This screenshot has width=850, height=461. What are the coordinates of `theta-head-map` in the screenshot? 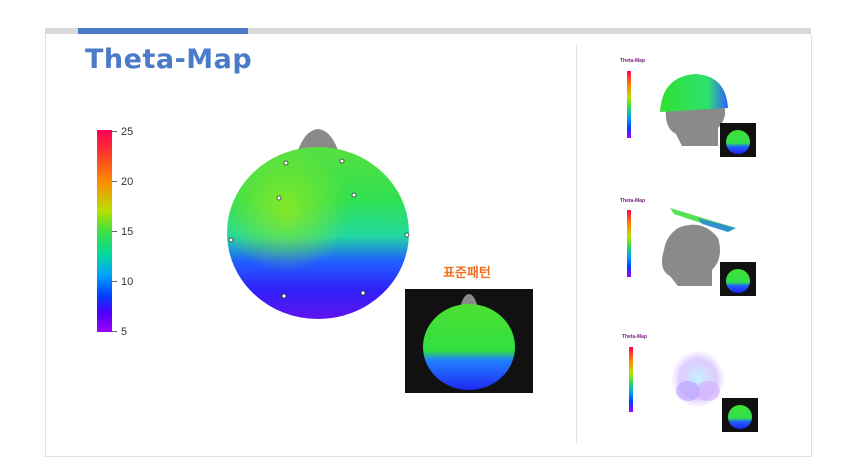 It's located at (318, 224).